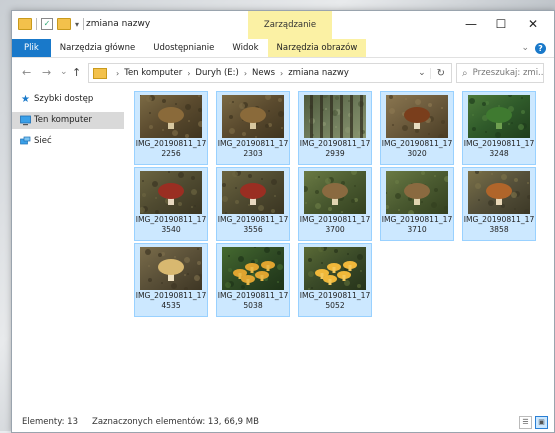 Image resolution: width=555 pixels, height=433 pixels. What do you see at coordinates (499, 204) in the screenshot?
I see `file-item: IMG_20190811_17 3858` at bounding box center [499, 204].